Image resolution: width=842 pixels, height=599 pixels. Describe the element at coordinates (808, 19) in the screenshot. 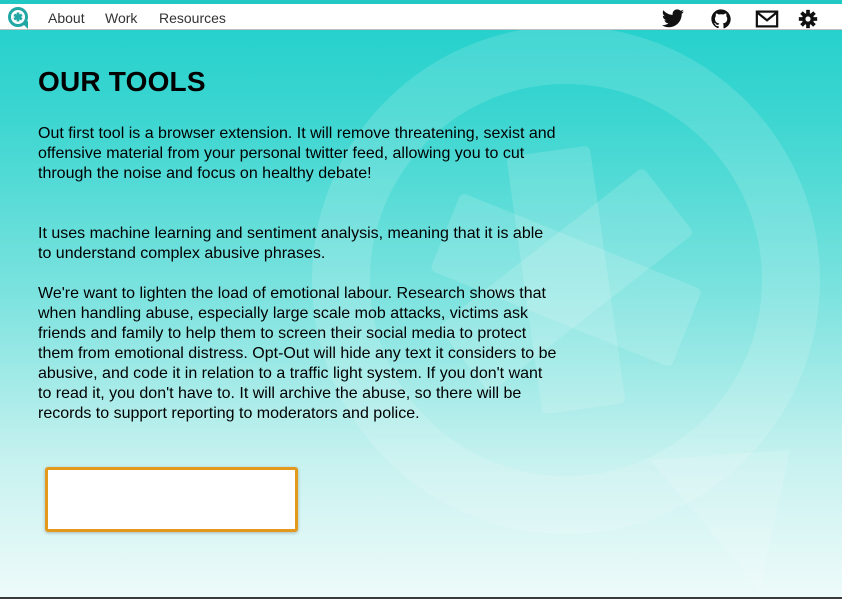

I see `gear-icon` at that location.